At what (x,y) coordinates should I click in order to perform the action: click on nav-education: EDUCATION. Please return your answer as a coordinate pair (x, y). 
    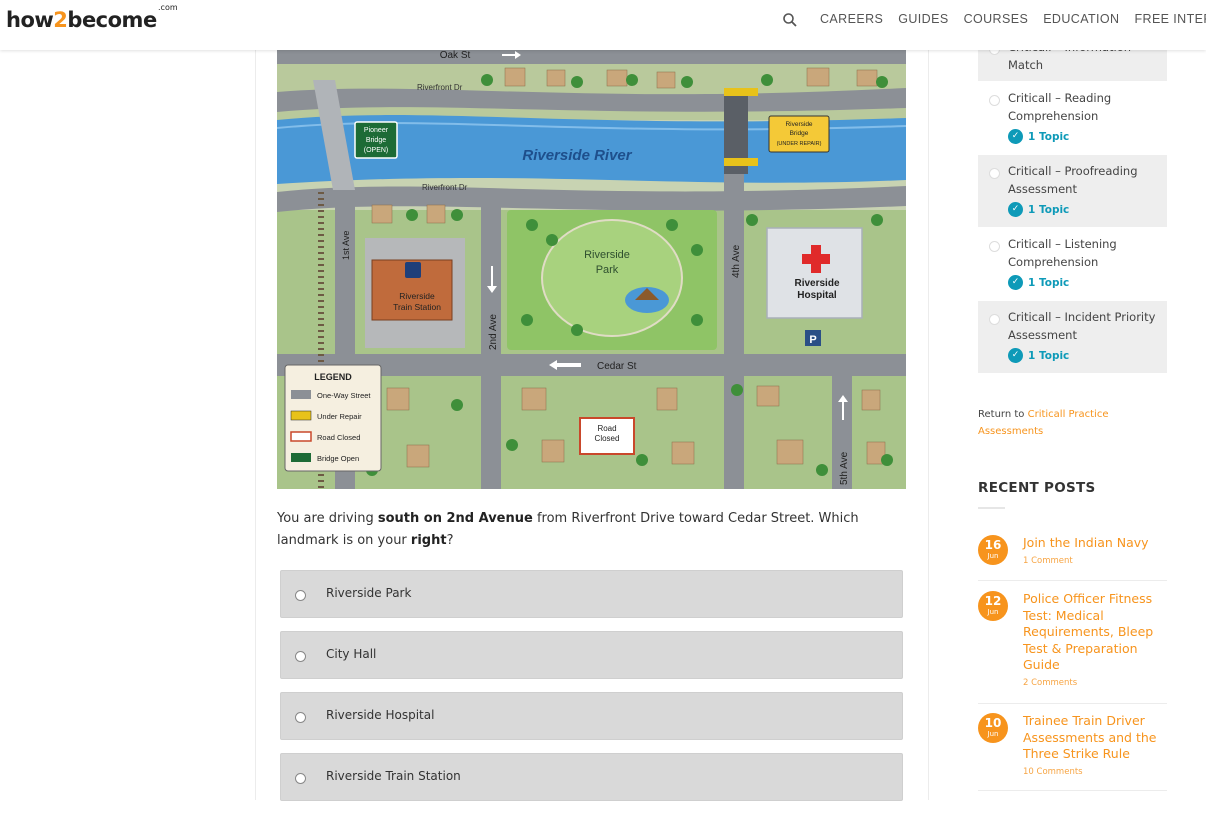
    Looking at the image, I should click on (1081, 19).